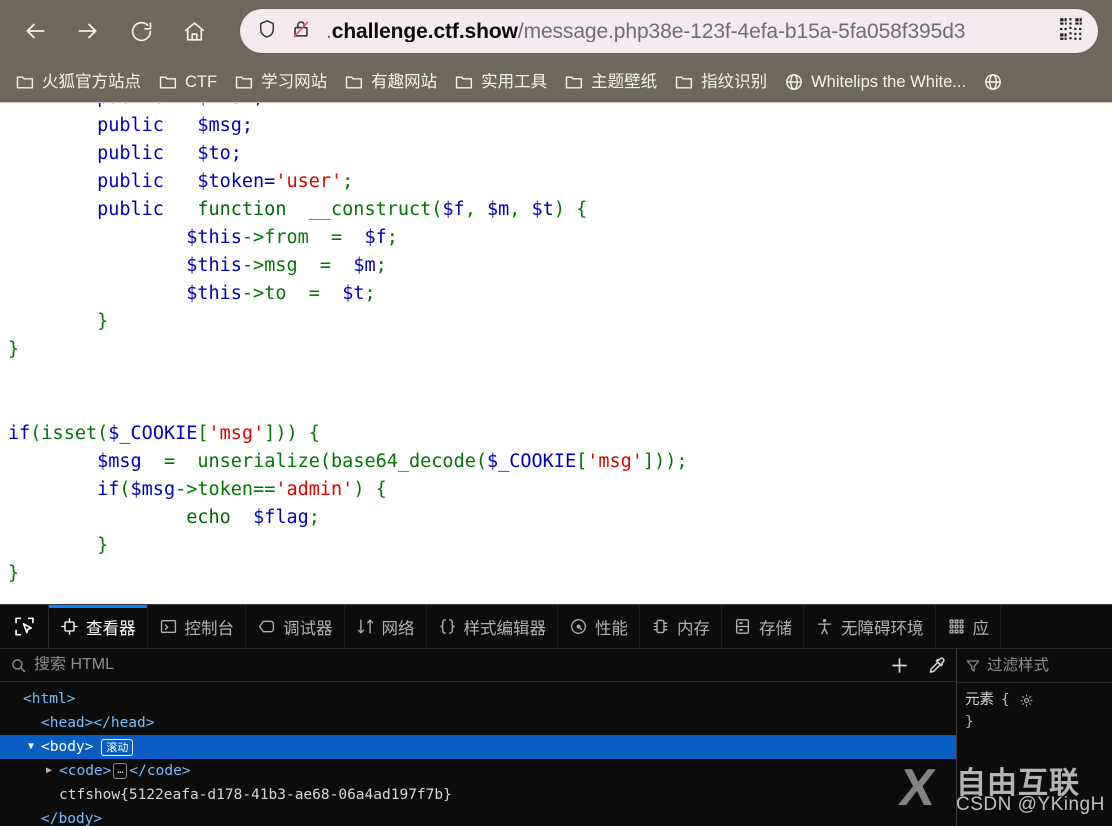  I want to click on bookmark-item-3: 有趣网站, so click(390, 82).